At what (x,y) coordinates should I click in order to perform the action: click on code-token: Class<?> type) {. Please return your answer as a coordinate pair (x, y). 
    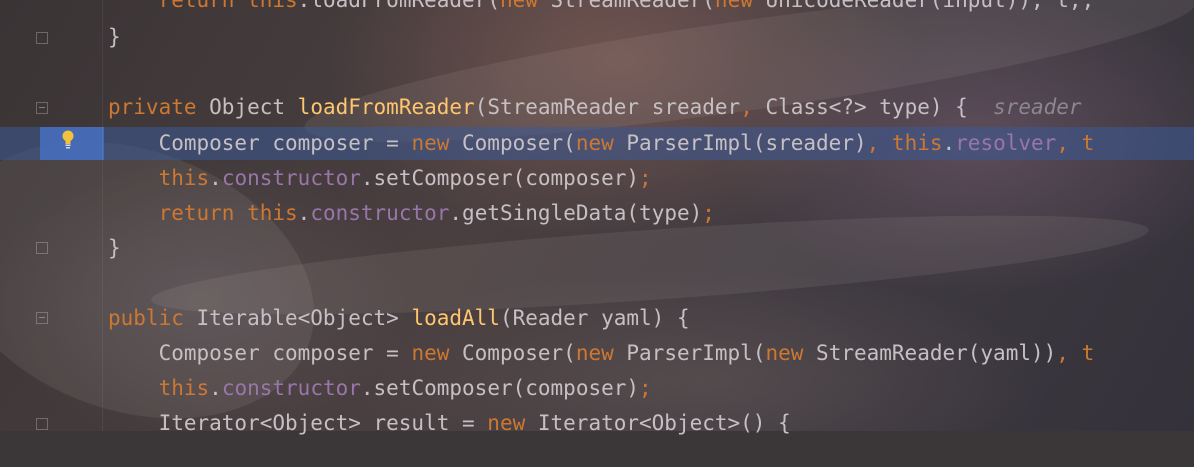
    Looking at the image, I should click on (873, 107).